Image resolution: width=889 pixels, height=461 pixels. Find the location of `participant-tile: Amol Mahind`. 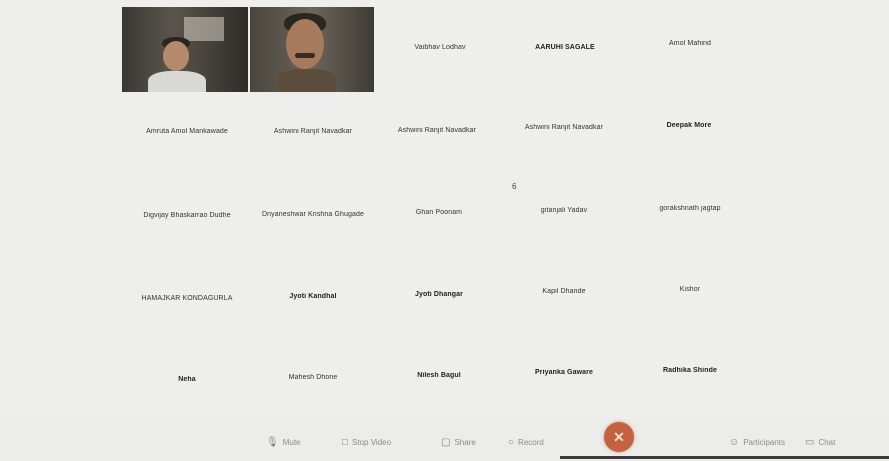

participant-tile: Amol Mahind is located at coordinates (690, 43).